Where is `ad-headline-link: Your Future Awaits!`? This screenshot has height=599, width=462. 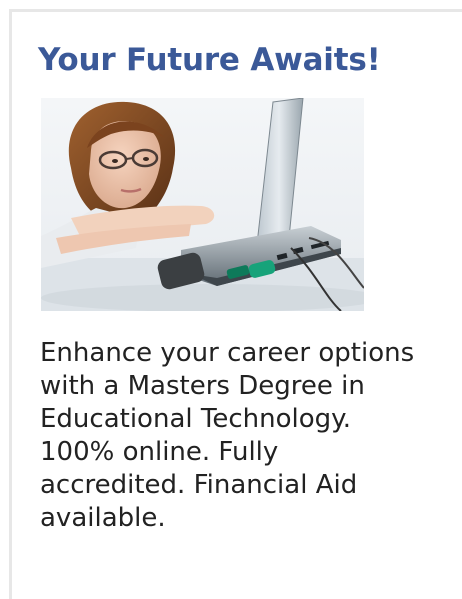
ad-headline-link: Your Future Awaits! is located at coordinates (209, 60).